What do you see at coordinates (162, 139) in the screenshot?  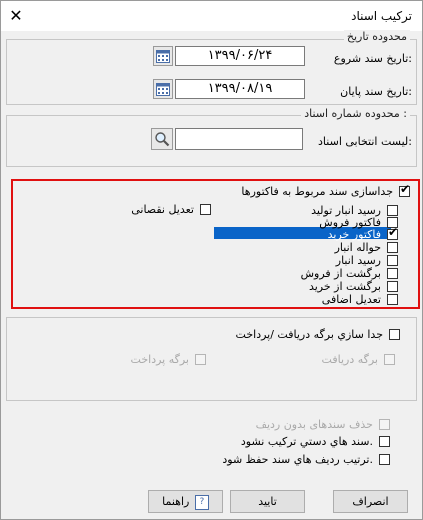 I see `search-icon` at bounding box center [162, 139].